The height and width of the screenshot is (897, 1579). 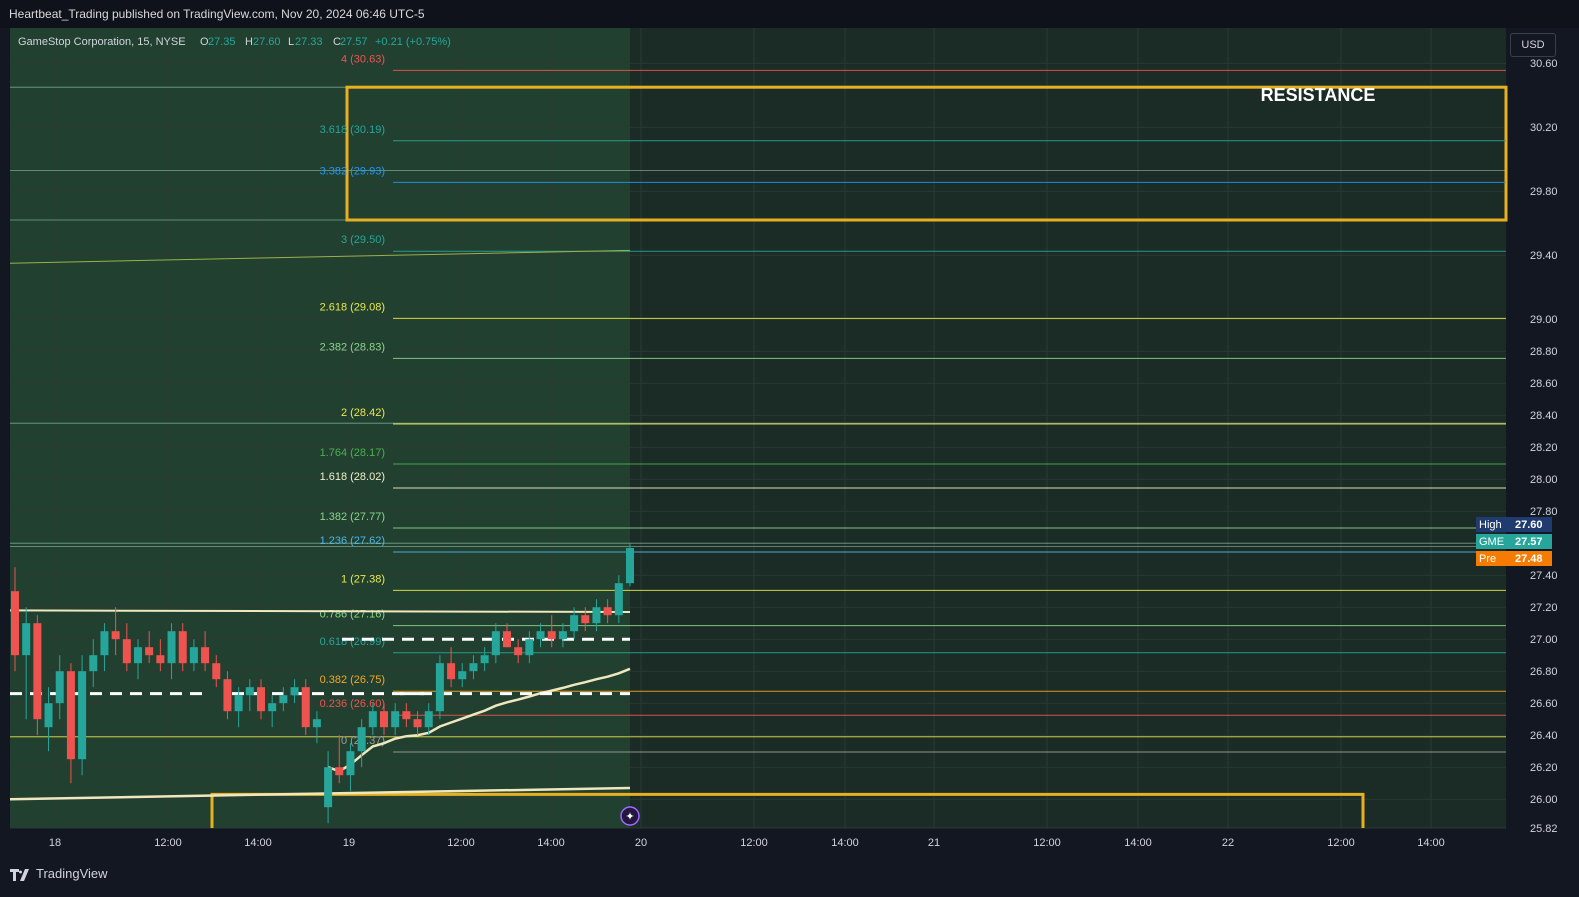 What do you see at coordinates (413, 42) in the screenshot?
I see `legend-item: +0.21 (+0.75%)` at bounding box center [413, 42].